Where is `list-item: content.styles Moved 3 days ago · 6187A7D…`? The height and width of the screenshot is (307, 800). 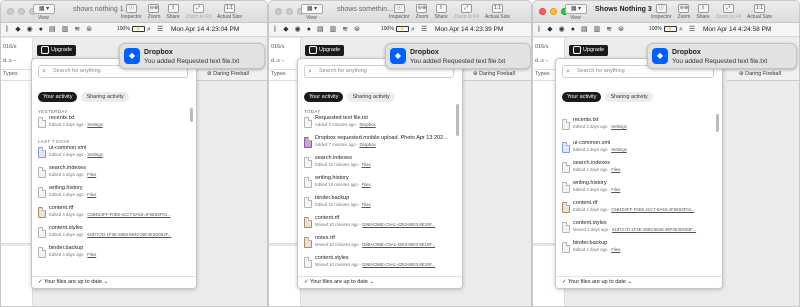
list-item: content.styles Moved 3 days ago · 6187A7D… is located at coordinates (637, 230).